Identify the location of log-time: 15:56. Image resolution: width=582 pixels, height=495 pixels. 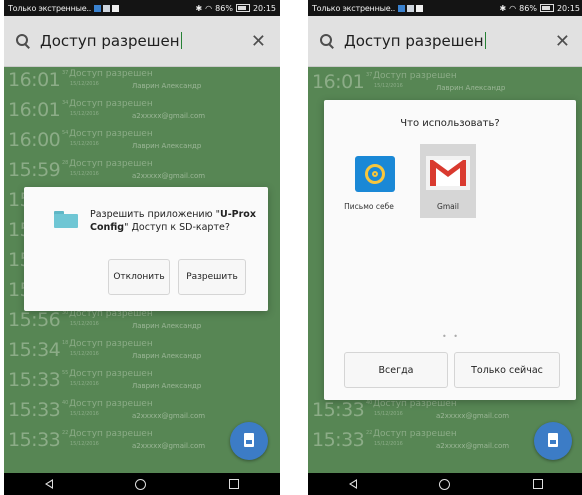
(34, 320).